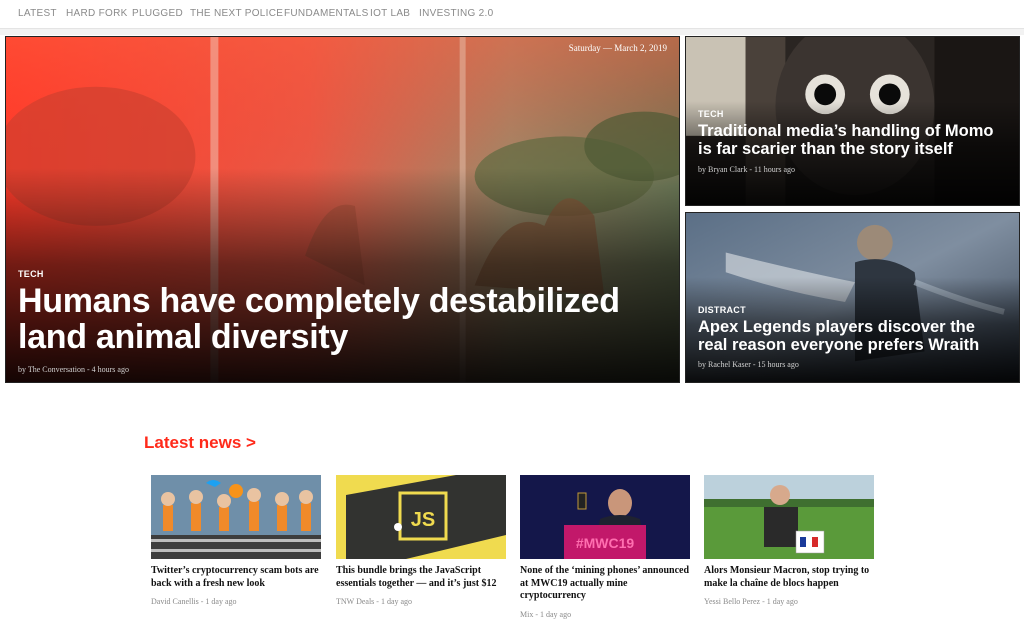 This screenshot has width=1024, height=622. I want to click on nav-separator, so click(512, 32).